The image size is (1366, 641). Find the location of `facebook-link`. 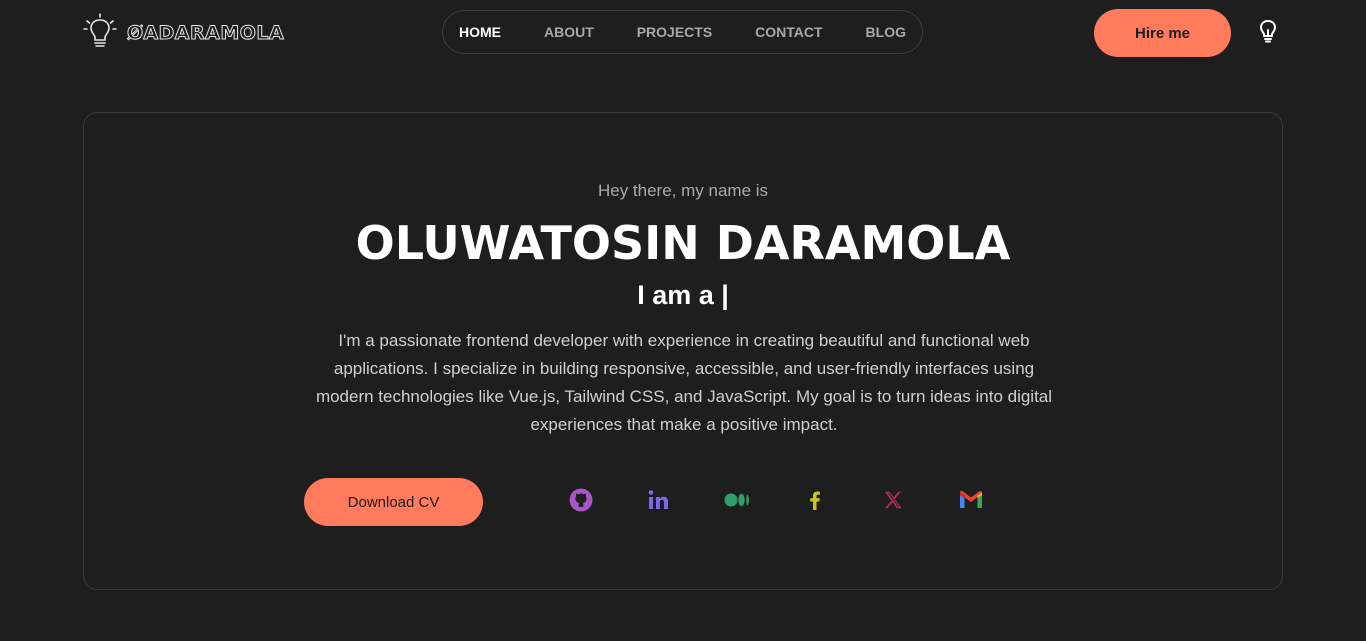

facebook-link is located at coordinates (815, 502).